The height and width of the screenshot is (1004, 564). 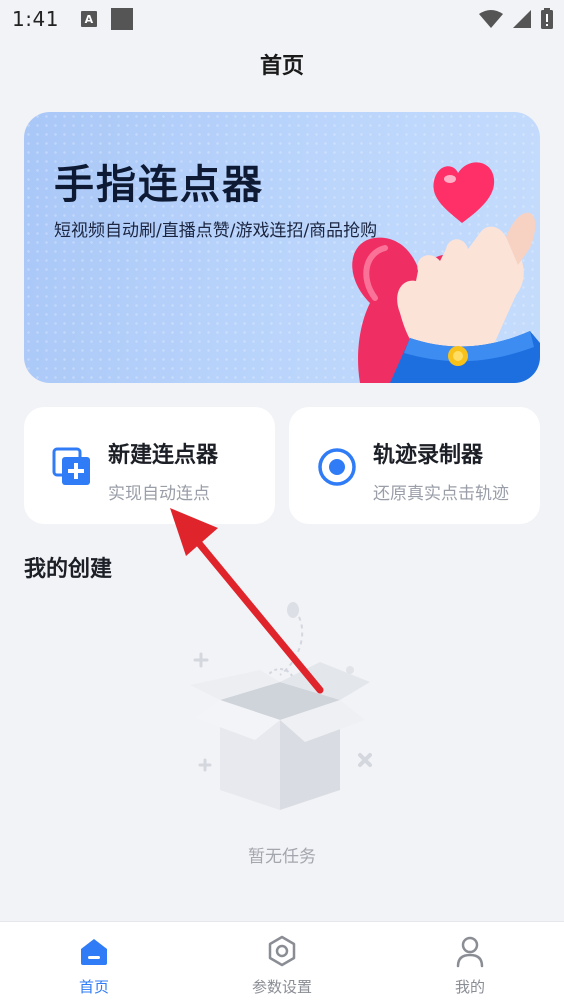 What do you see at coordinates (163, 455) in the screenshot?
I see `new-clicker-title: 新建连点器` at bounding box center [163, 455].